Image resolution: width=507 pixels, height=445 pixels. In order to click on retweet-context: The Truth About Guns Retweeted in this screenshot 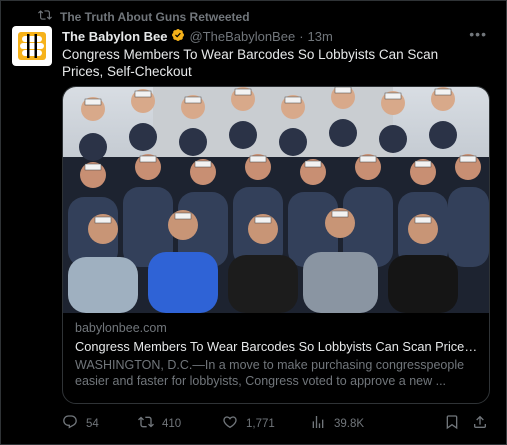, I will do `click(144, 16)`.